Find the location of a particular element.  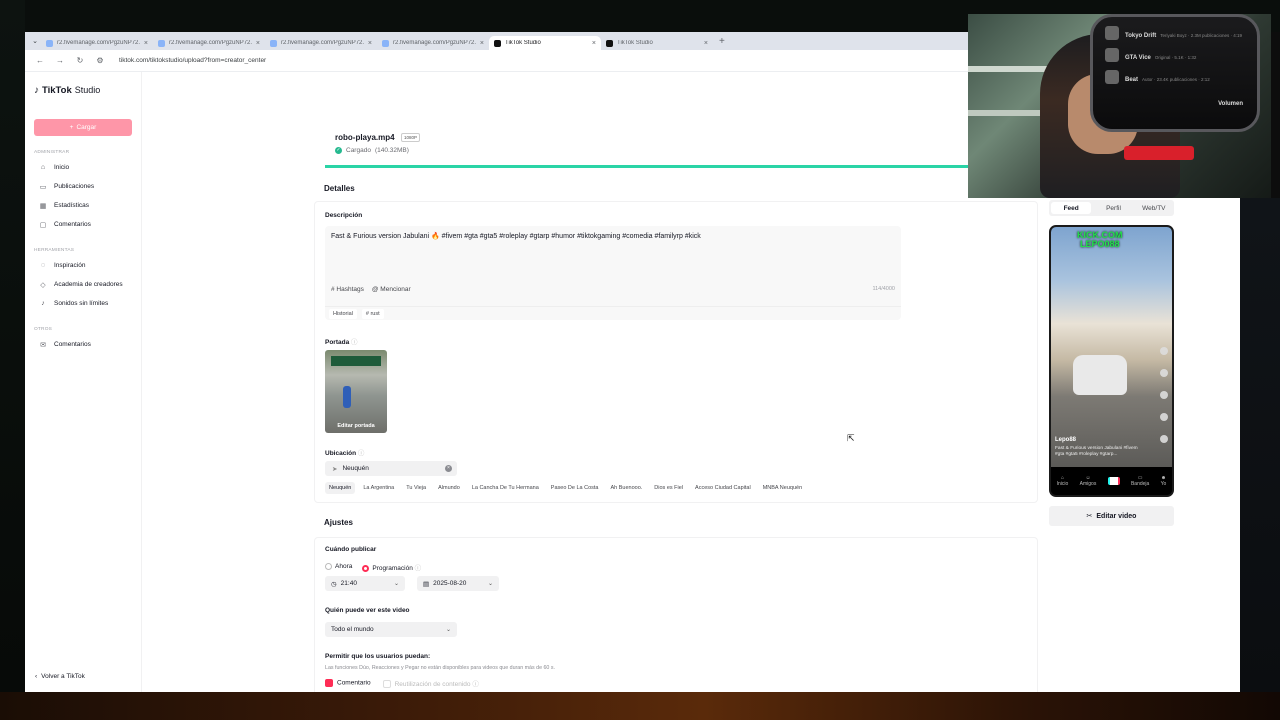

location-chip: Tu Vieja is located at coordinates (416, 488).